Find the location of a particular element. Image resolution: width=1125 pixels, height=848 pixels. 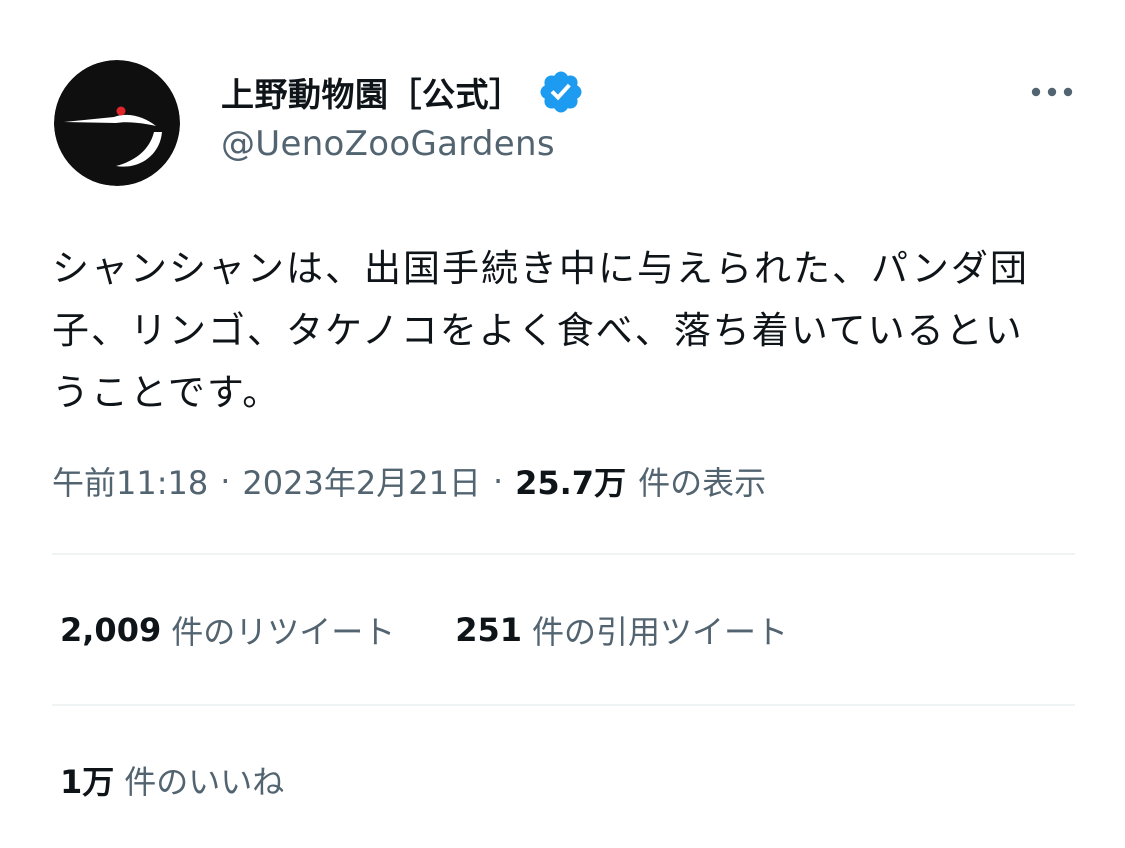

profile-avatar is located at coordinates (117, 123).